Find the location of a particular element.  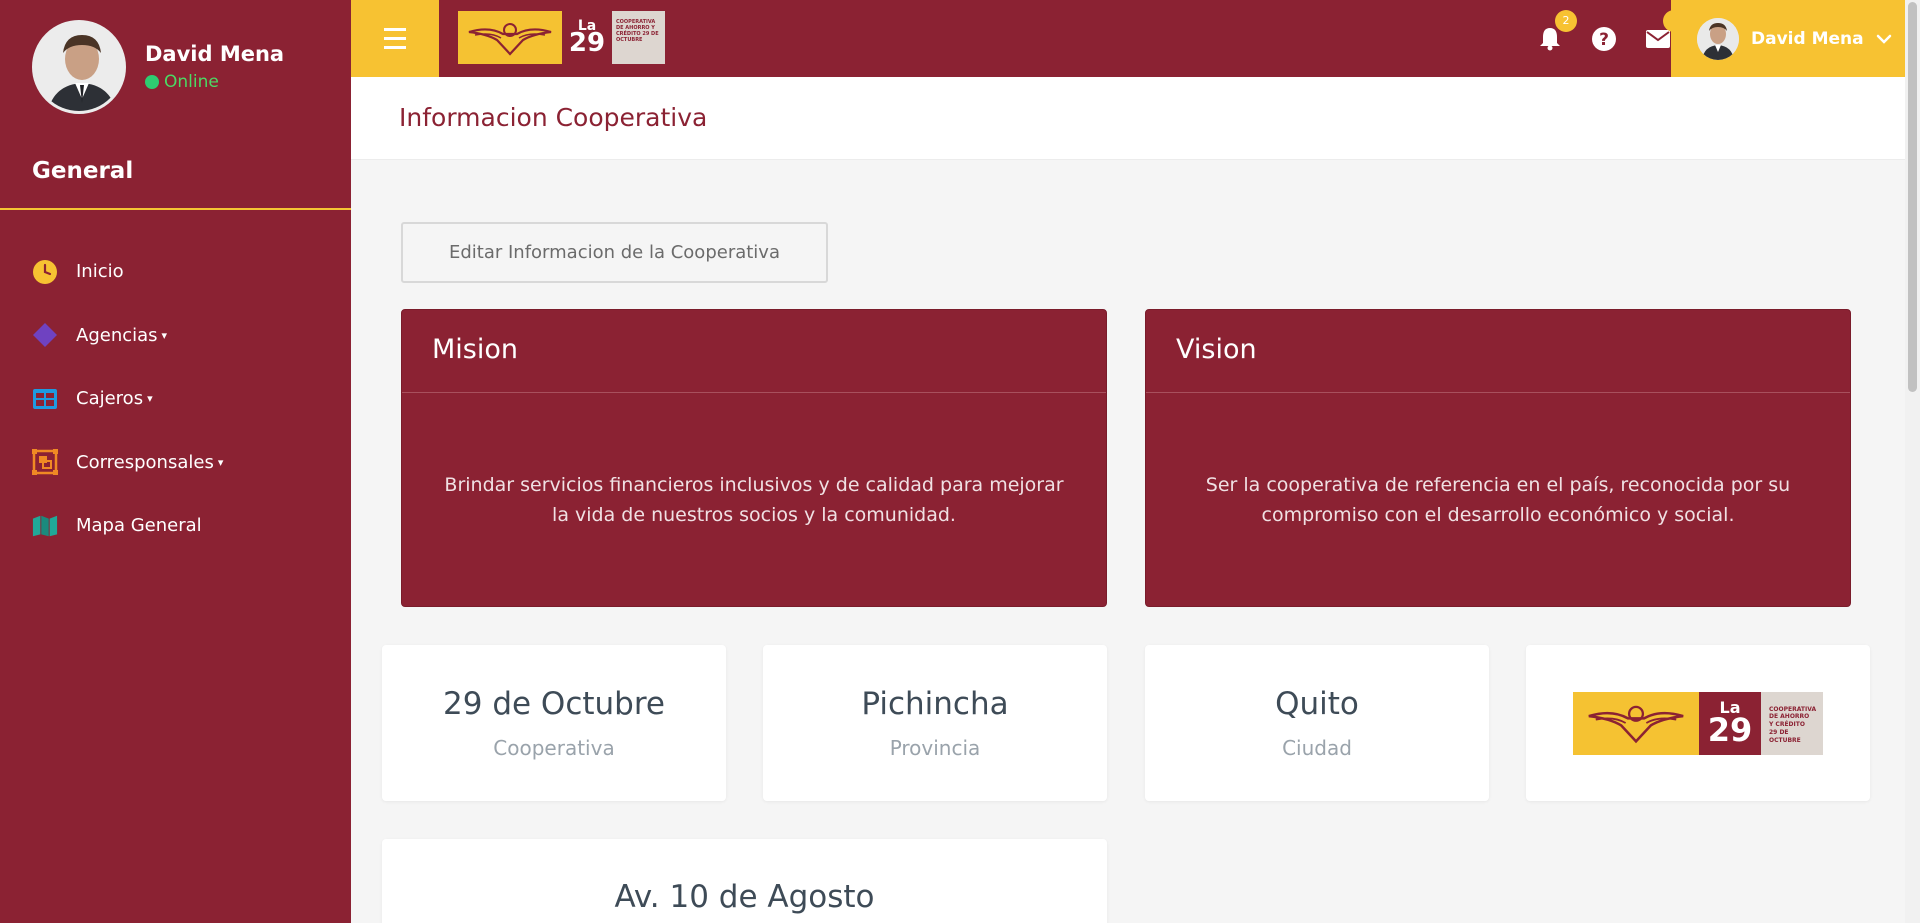

card-label: Cooperativa is located at coordinates (554, 748).